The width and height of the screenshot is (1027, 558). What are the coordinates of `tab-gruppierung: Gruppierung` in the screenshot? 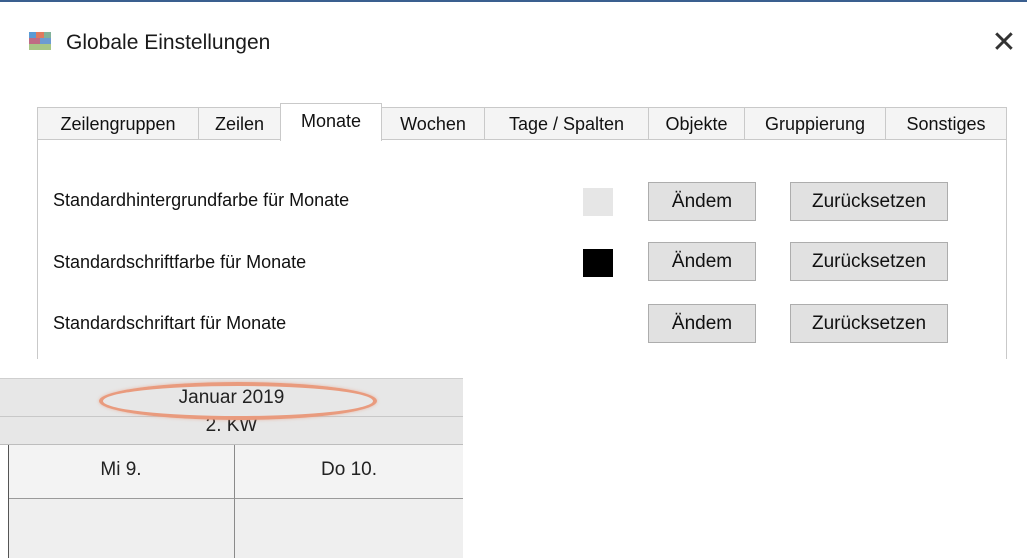 It's located at (815, 123).